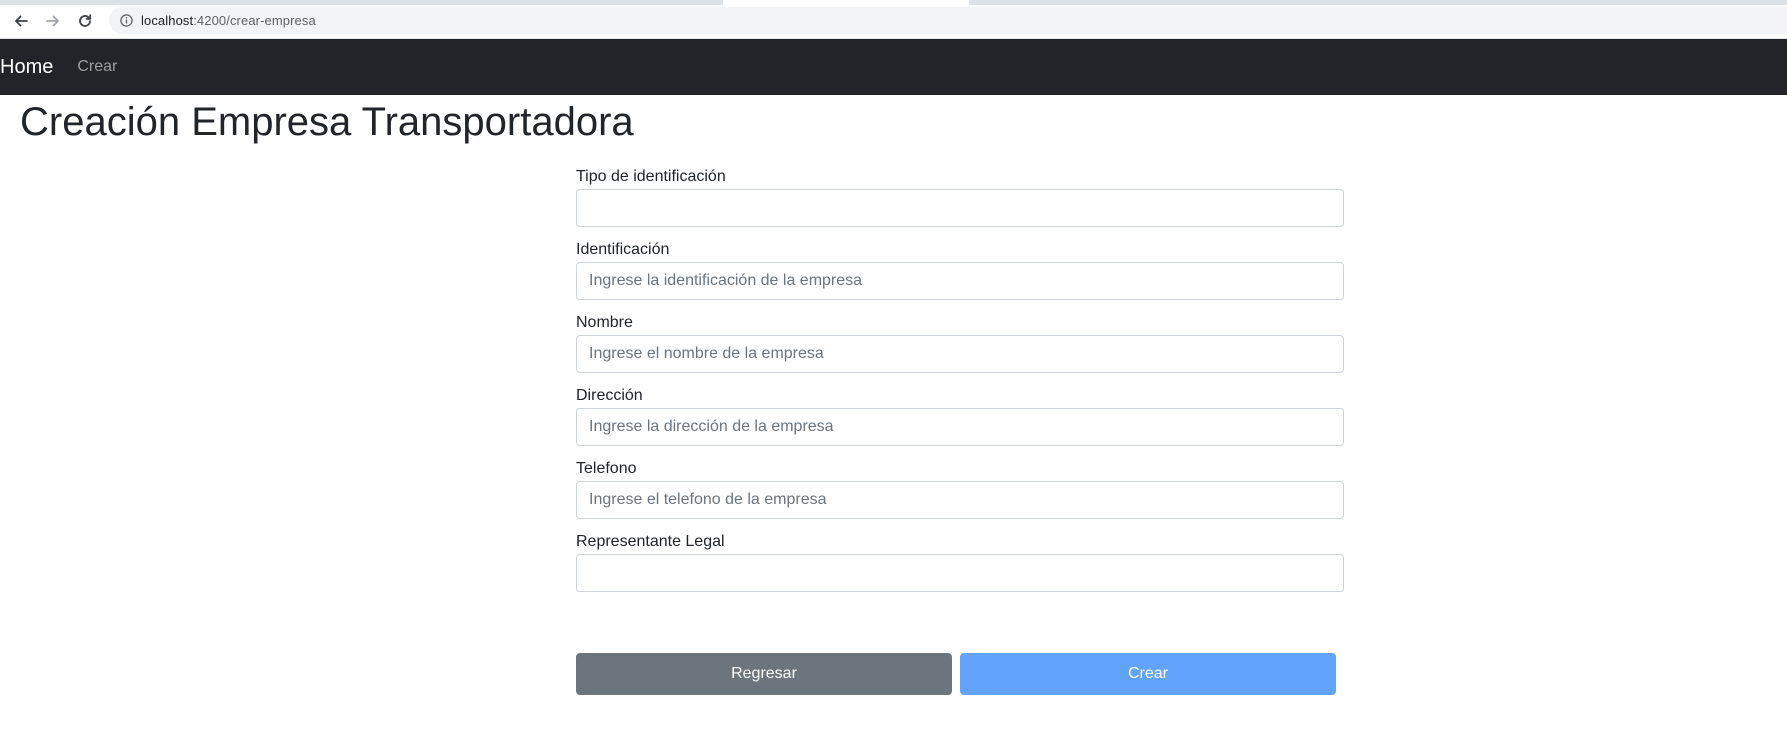  Describe the element at coordinates (960, 573) in the screenshot. I see `representante-legal-input` at that location.